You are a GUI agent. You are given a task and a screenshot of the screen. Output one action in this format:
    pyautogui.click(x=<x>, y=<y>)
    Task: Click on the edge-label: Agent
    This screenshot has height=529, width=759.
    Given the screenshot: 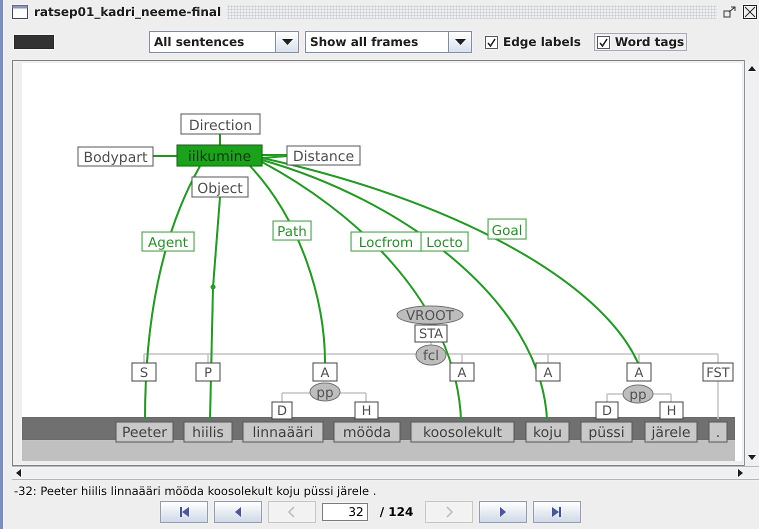 What is the action you would take?
    pyautogui.click(x=168, y=242)
    